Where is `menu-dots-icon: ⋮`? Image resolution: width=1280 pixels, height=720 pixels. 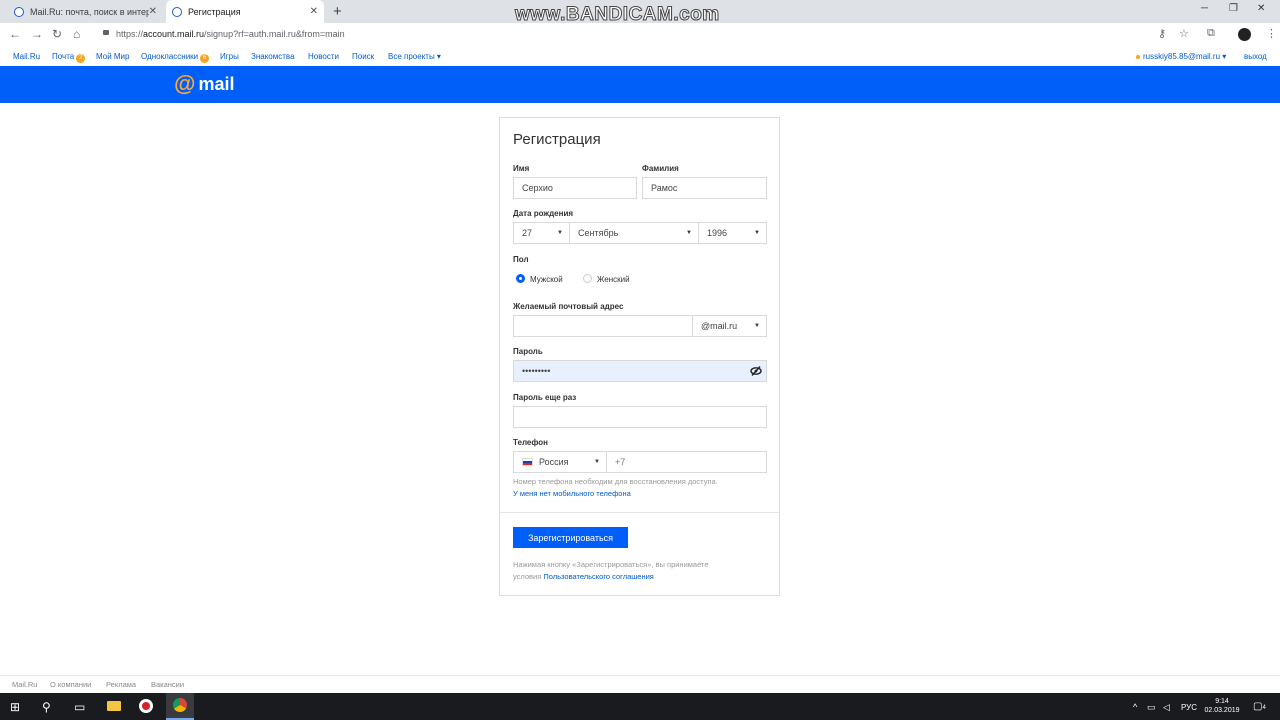 menu-dots-icon: ⋮ is located at coordinates (1271, 33).